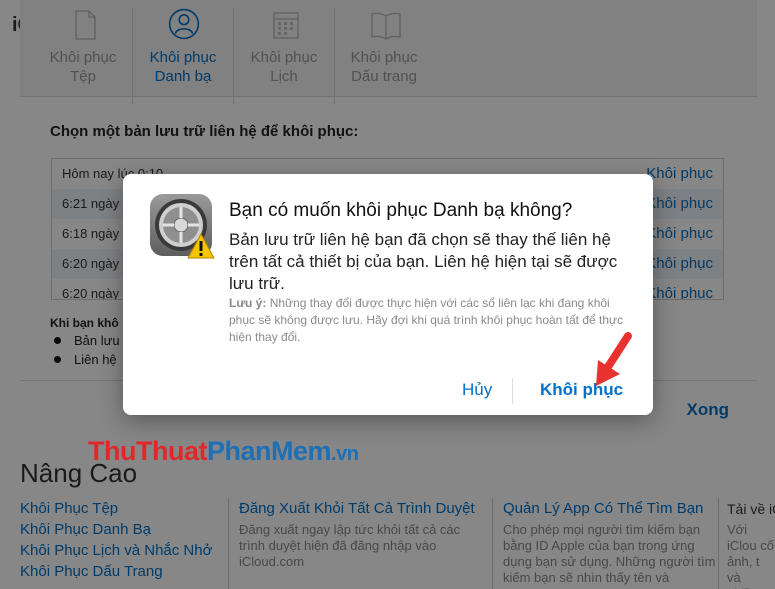  What do you see at coordinates (269, 451) in the screenshot?
I see `watermark-part3: PhanMem` at bounding box center [269, 451].